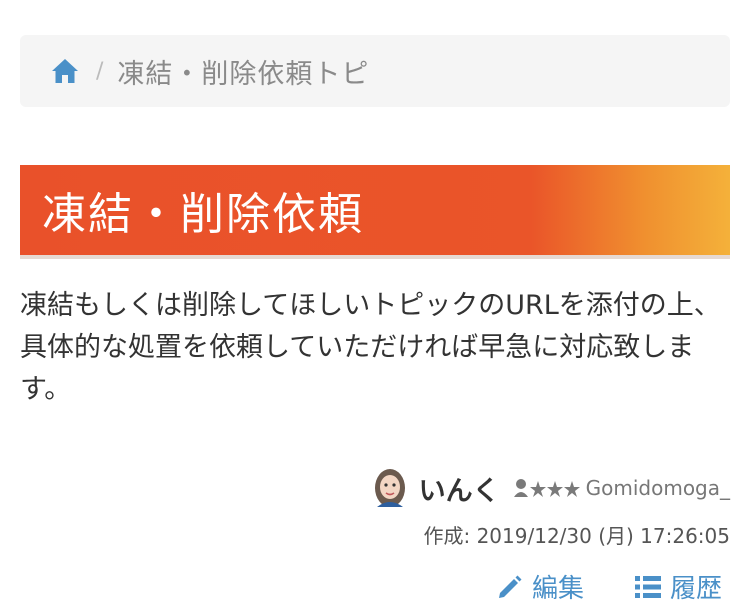 Image resolution: width=750 pixels, height=616 pixels. Describe the element at coordinates (609, 586) in the screenshot. I see `topic-actions: 編集 履歴` at that location.